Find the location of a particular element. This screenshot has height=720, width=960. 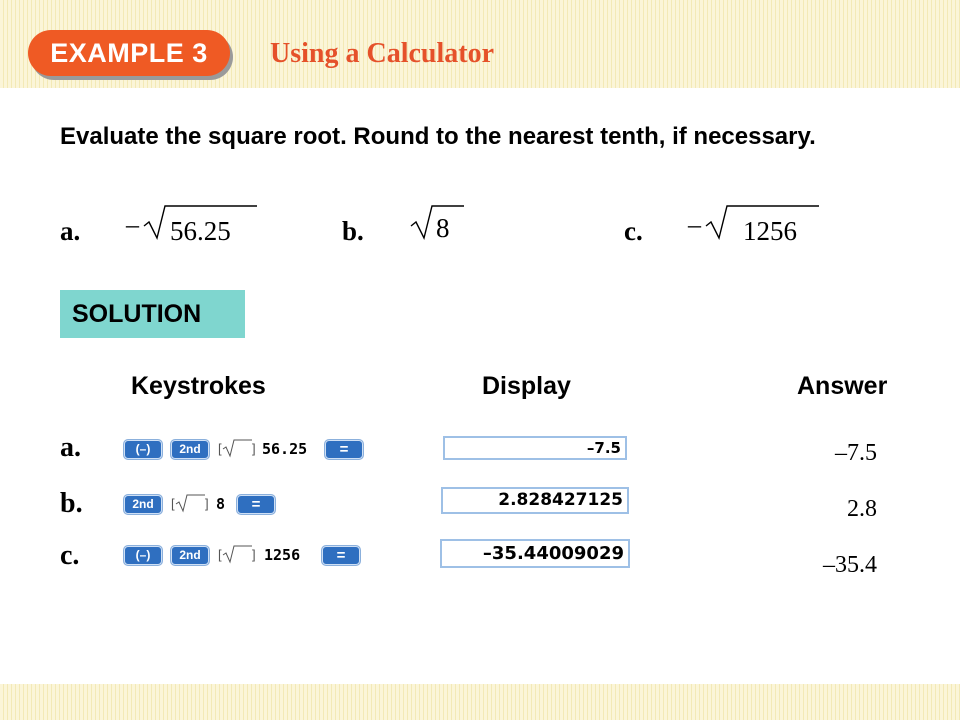

problem-letter: a. is located at coordinates (70, 231).